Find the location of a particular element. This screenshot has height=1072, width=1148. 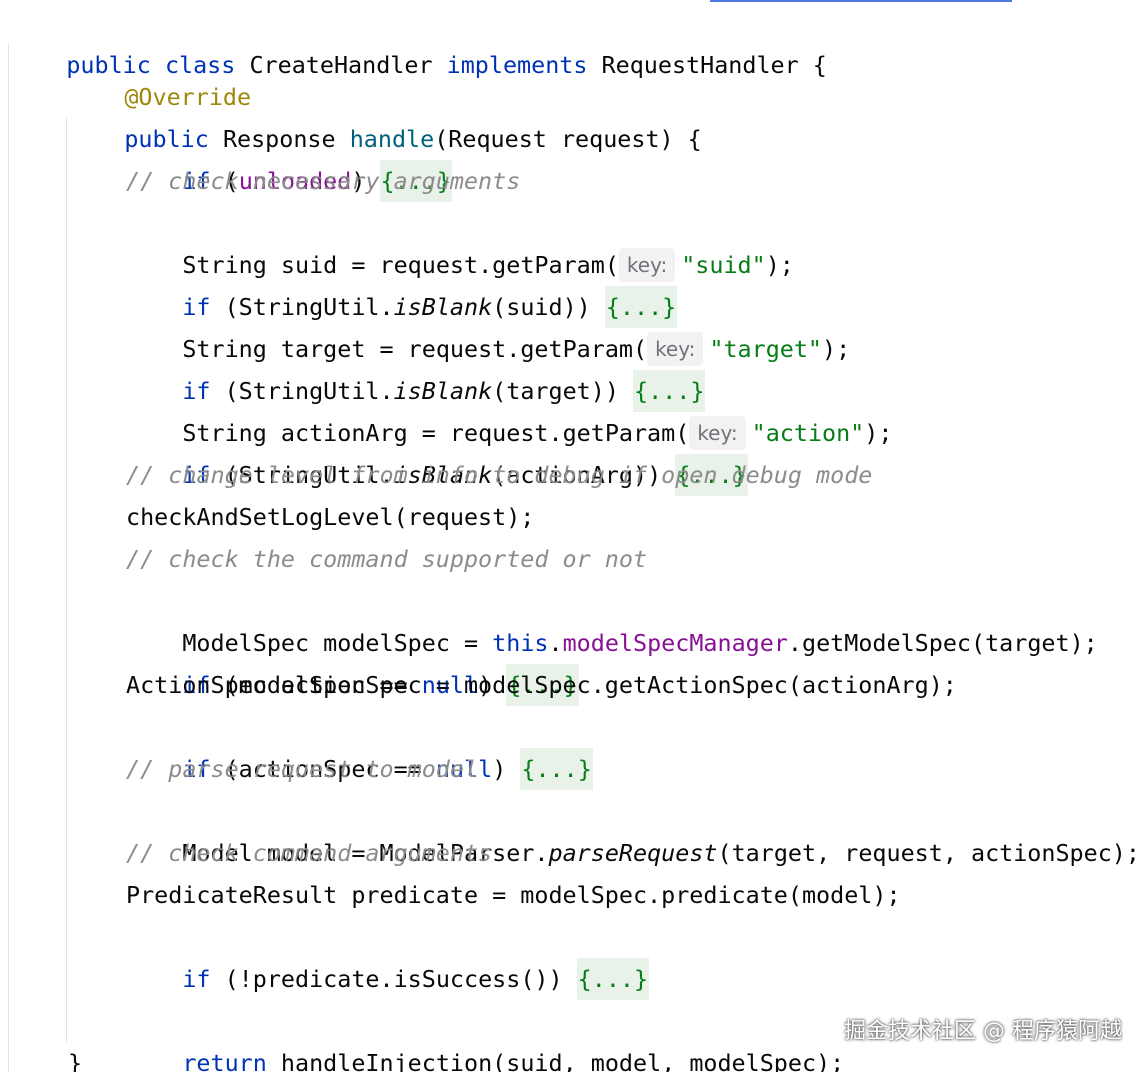

code-line: if (modelSpec == null) {...} is located at coordinates (352, 664).